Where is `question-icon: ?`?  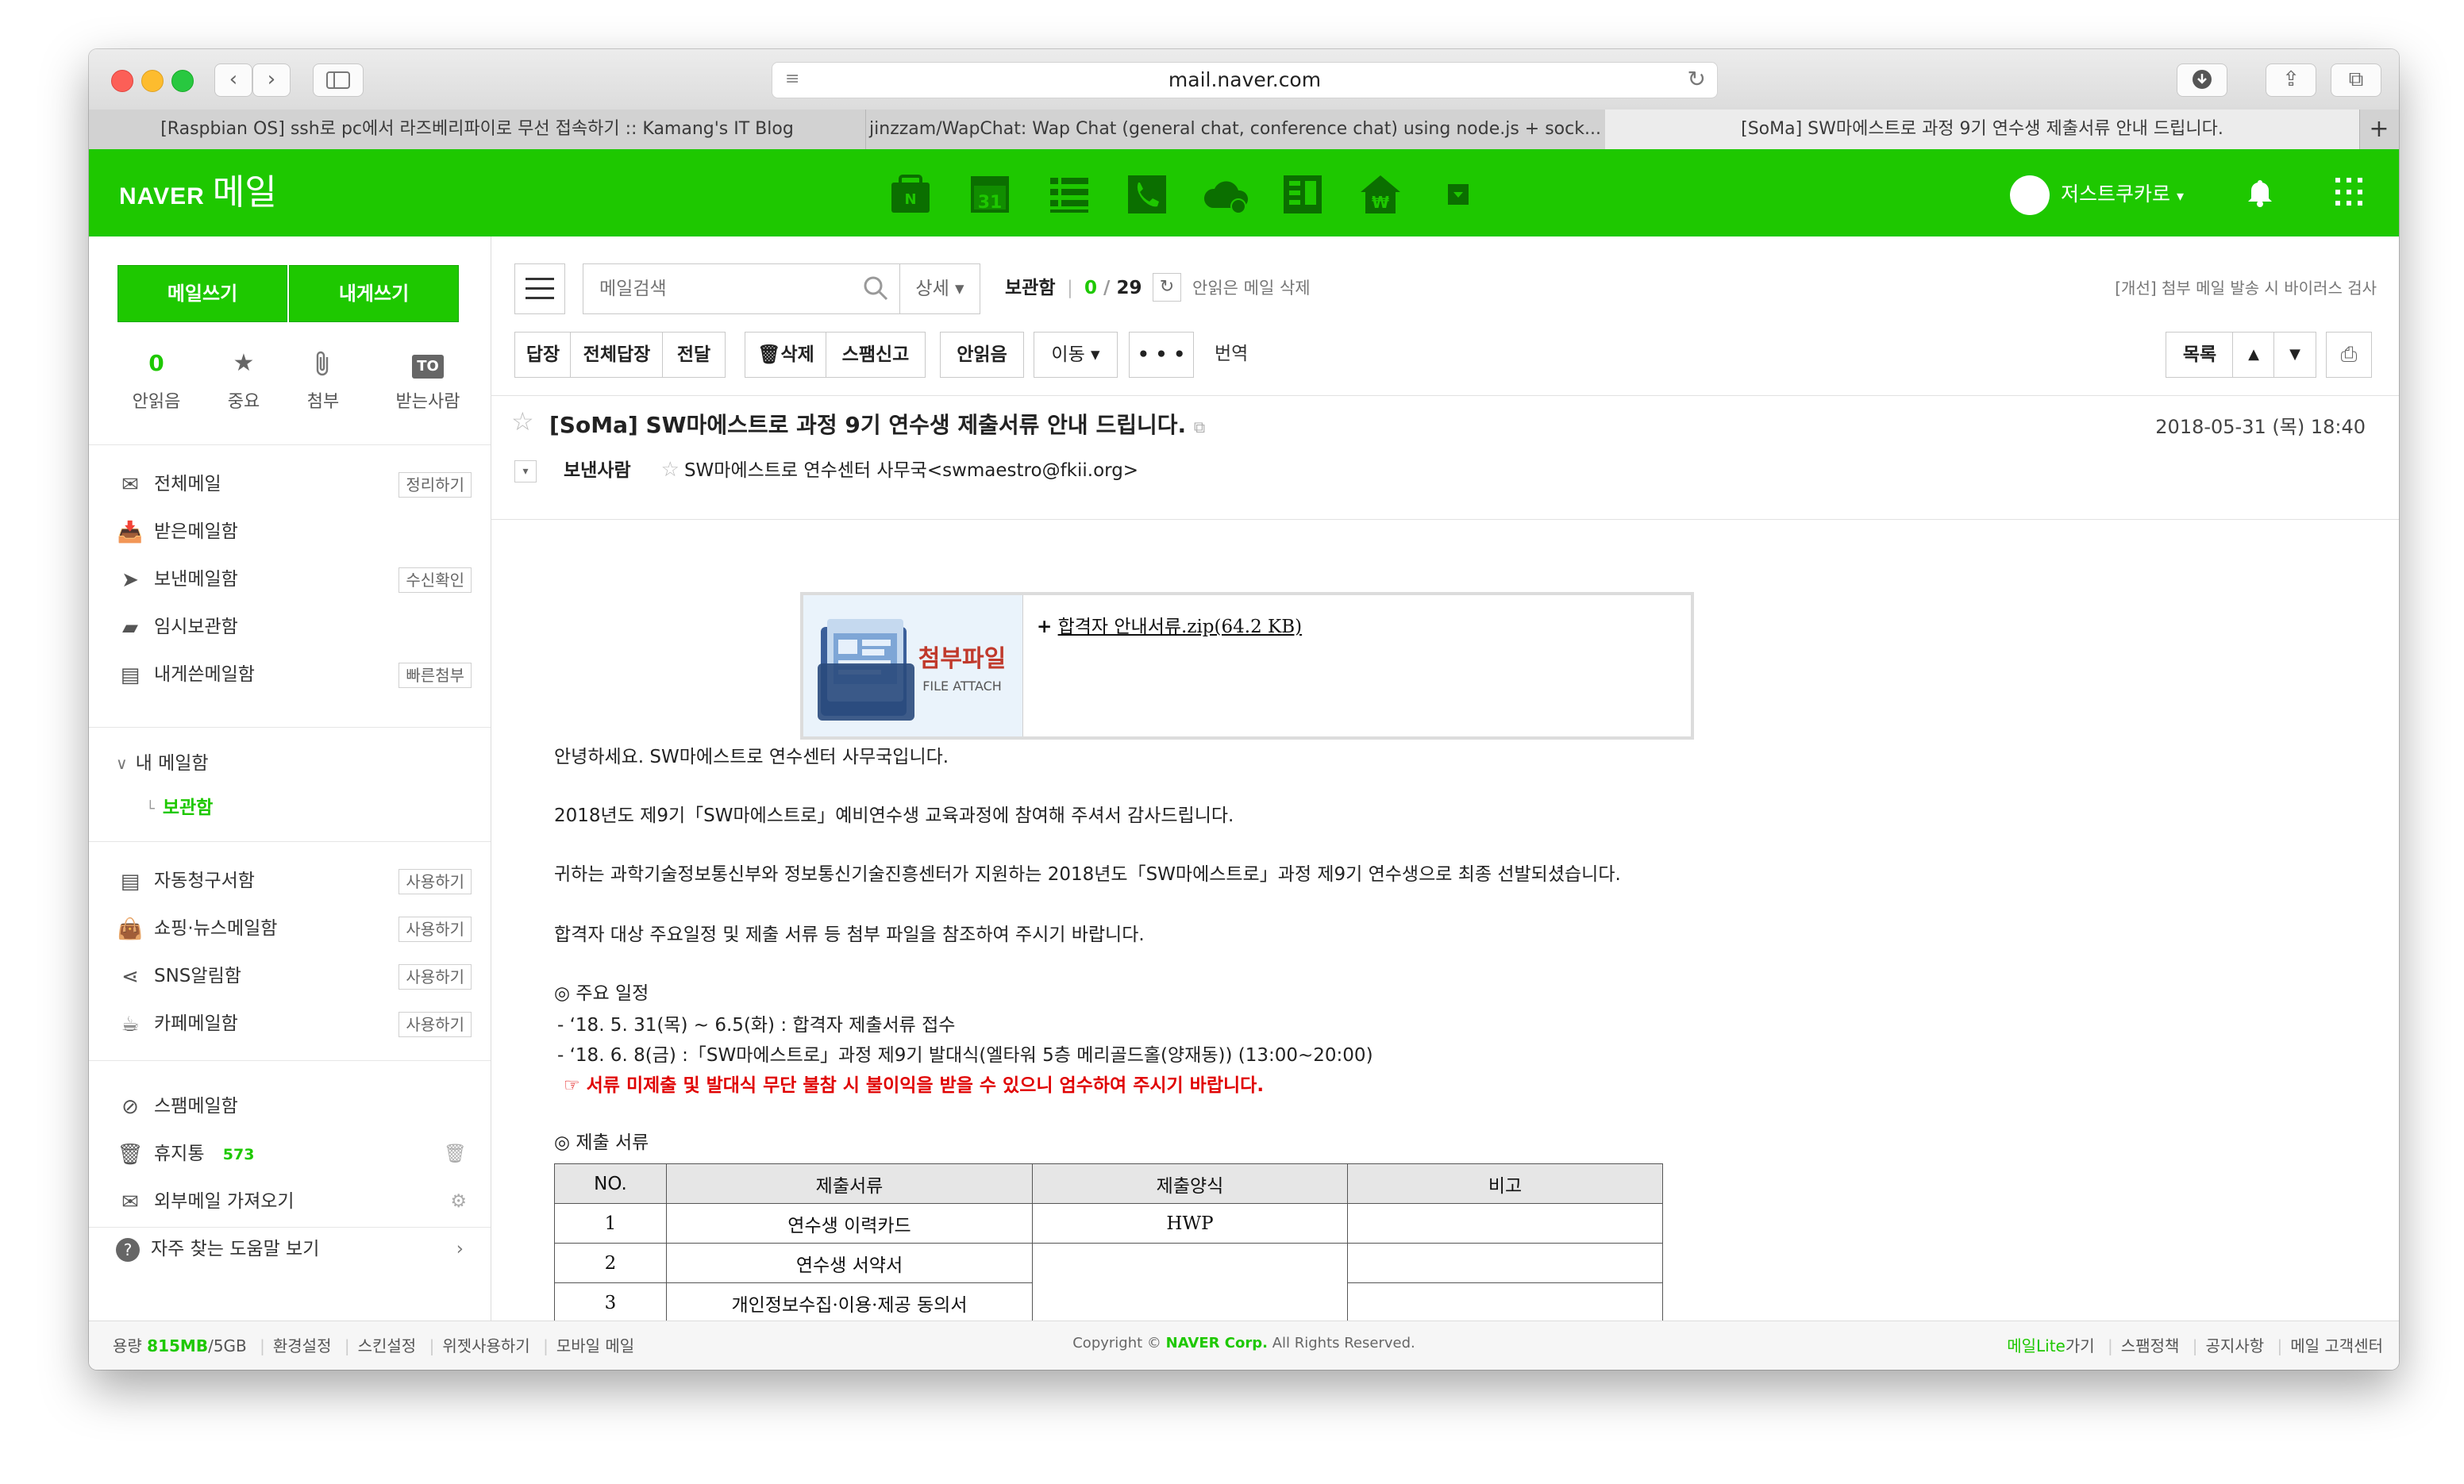
question-icon: ? is located at coordinates (128, 1249).